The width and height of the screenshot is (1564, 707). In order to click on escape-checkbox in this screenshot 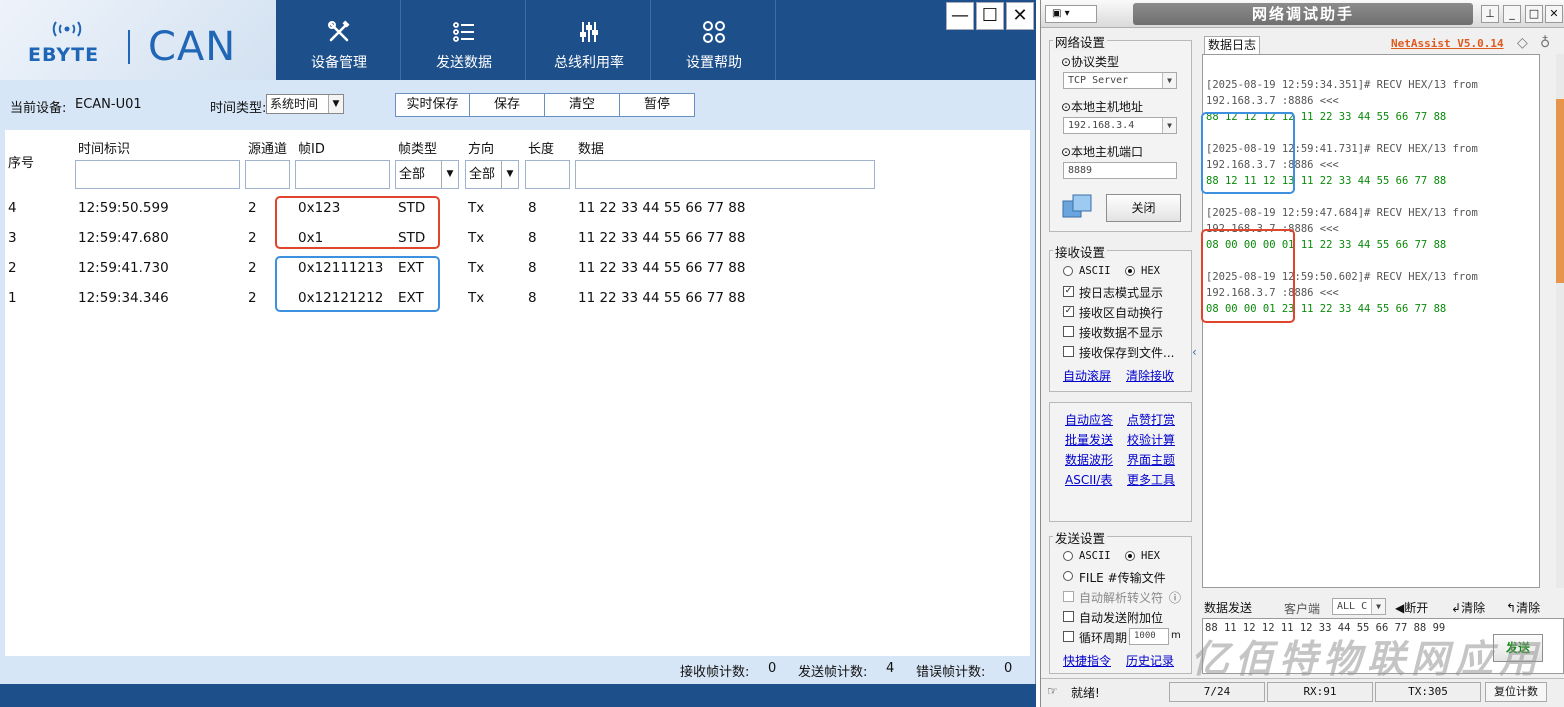, I will do `click(1068, 596)`.